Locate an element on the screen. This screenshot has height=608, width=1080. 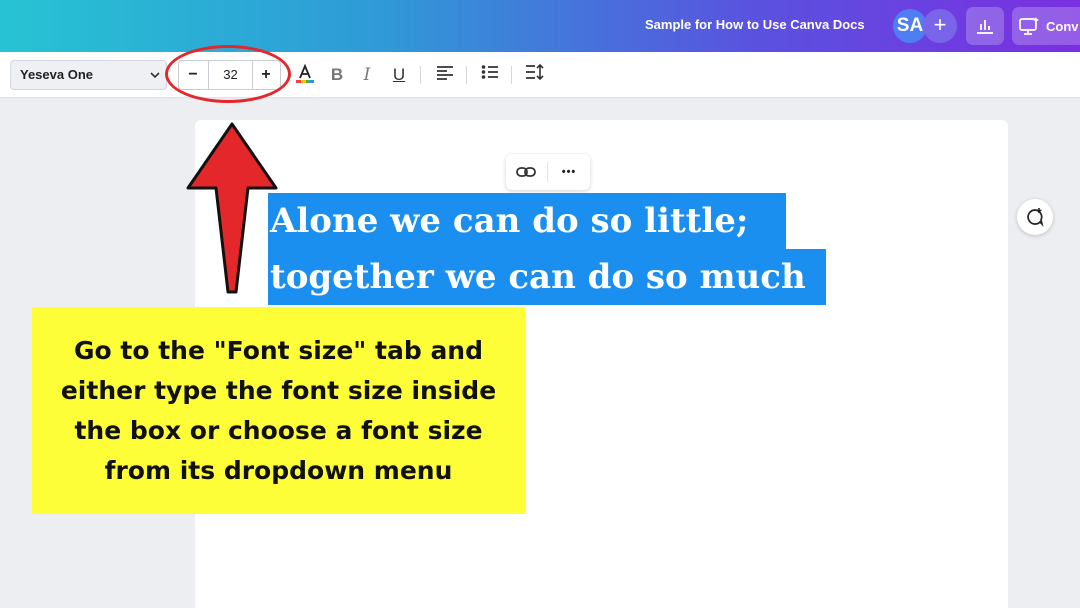
font-size-highlight-circle is located at coordinates (228, 74).